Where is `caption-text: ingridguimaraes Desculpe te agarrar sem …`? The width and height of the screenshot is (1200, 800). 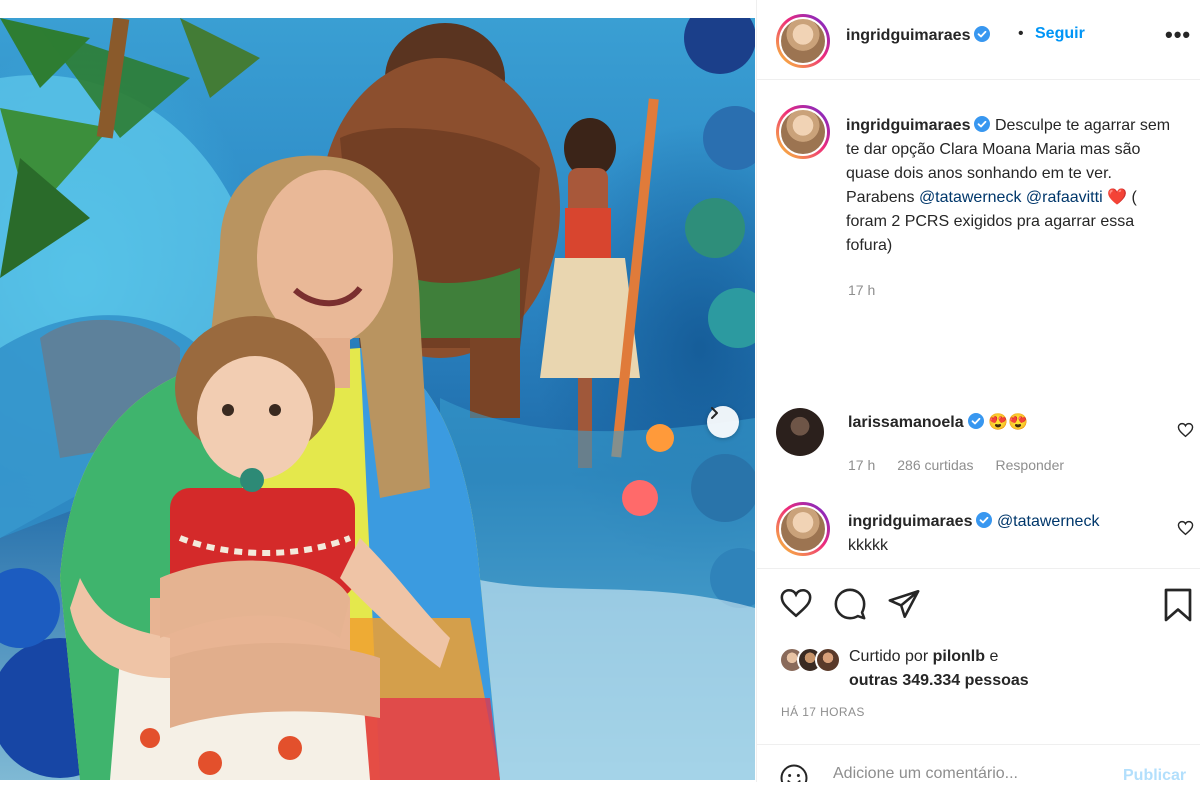 caption-text: ingridguimaraes Desculpe te agarrar sem … is located at coordinates (1011, 186).